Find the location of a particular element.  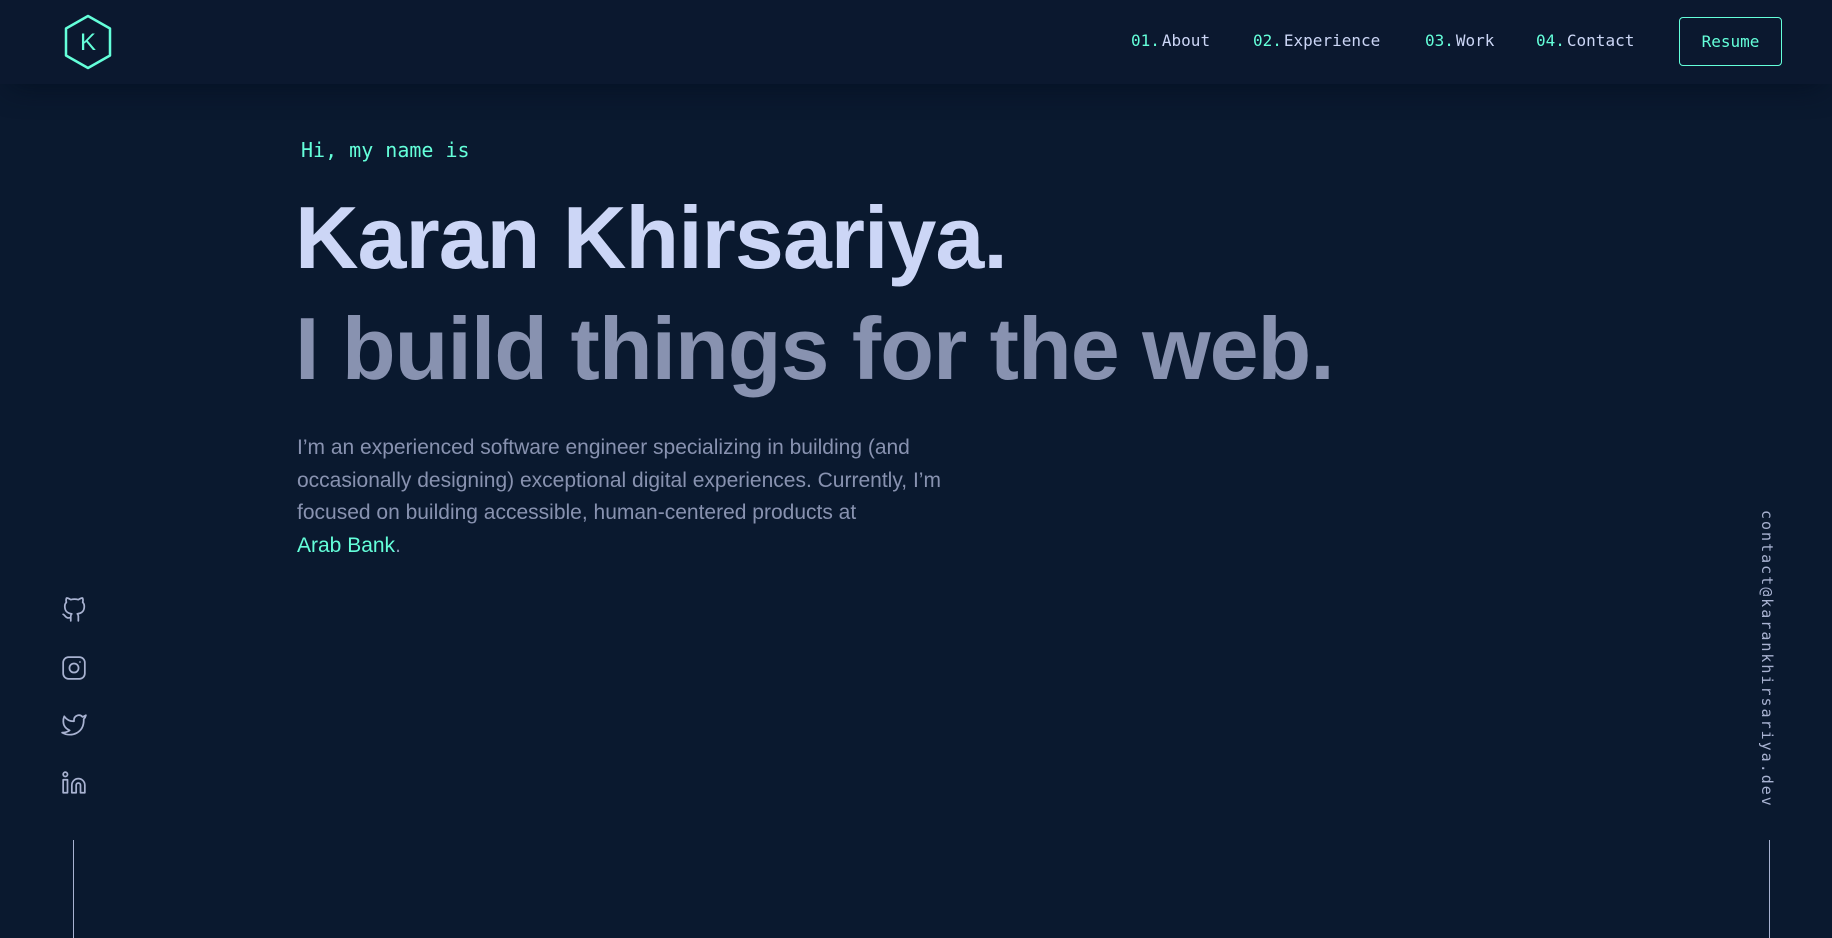

intro-end: . is located at coordinates (398, 545).